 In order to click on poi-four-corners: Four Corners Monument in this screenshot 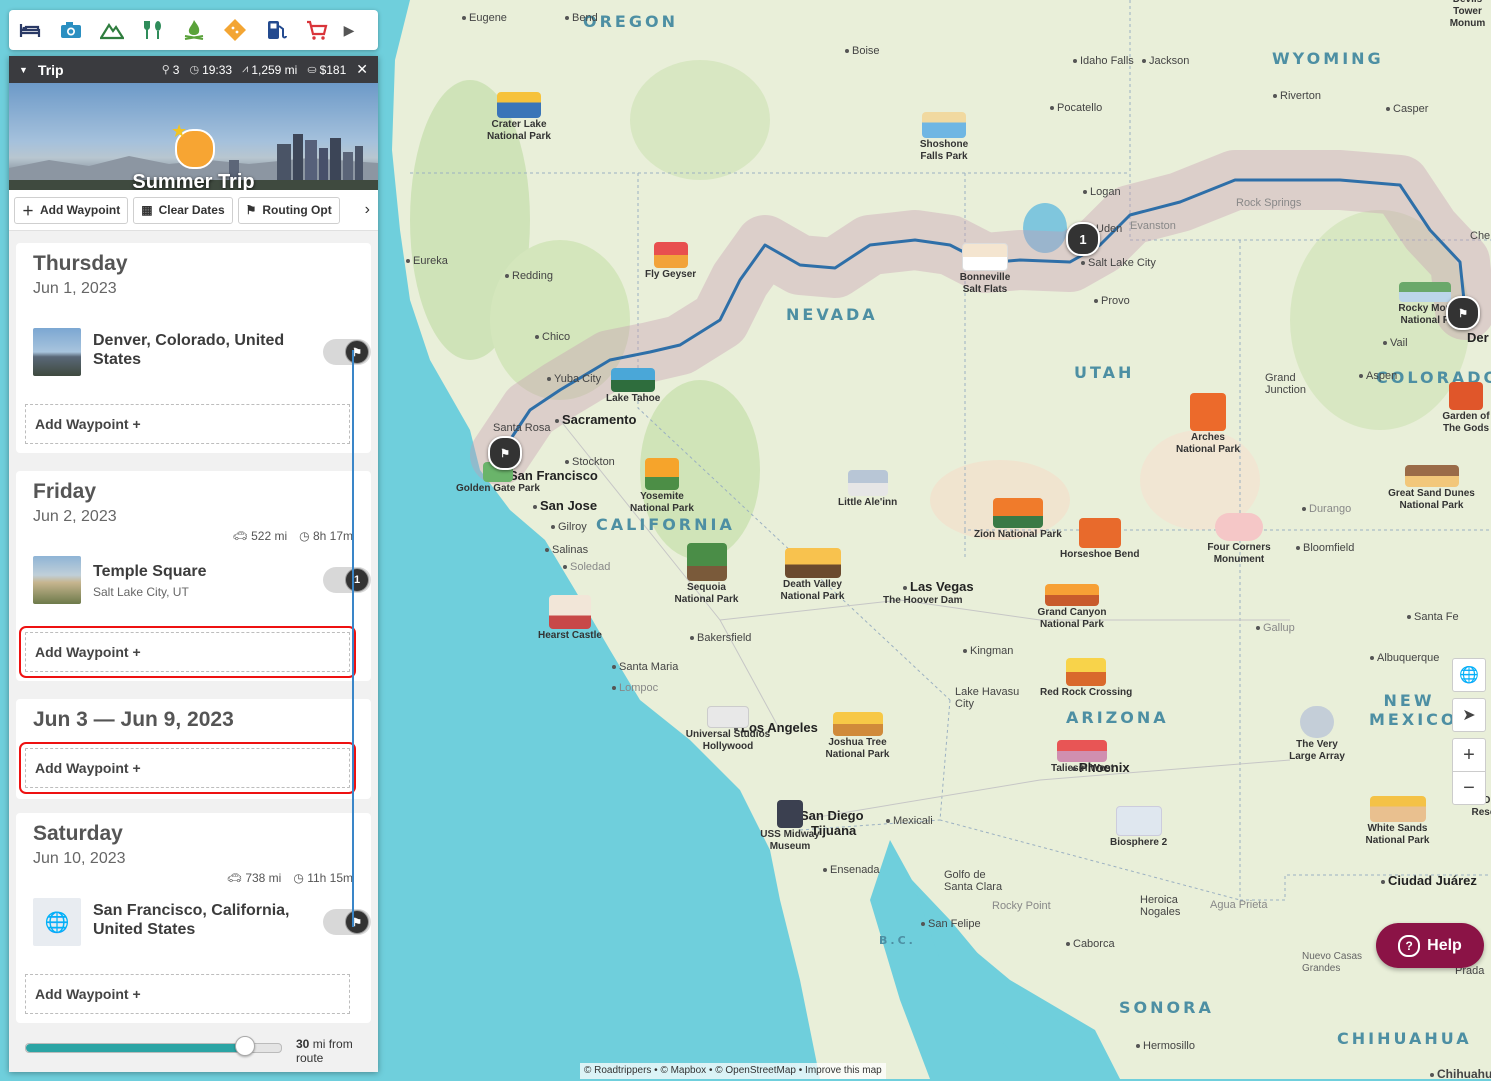, I will do `click(1239, 539)`.